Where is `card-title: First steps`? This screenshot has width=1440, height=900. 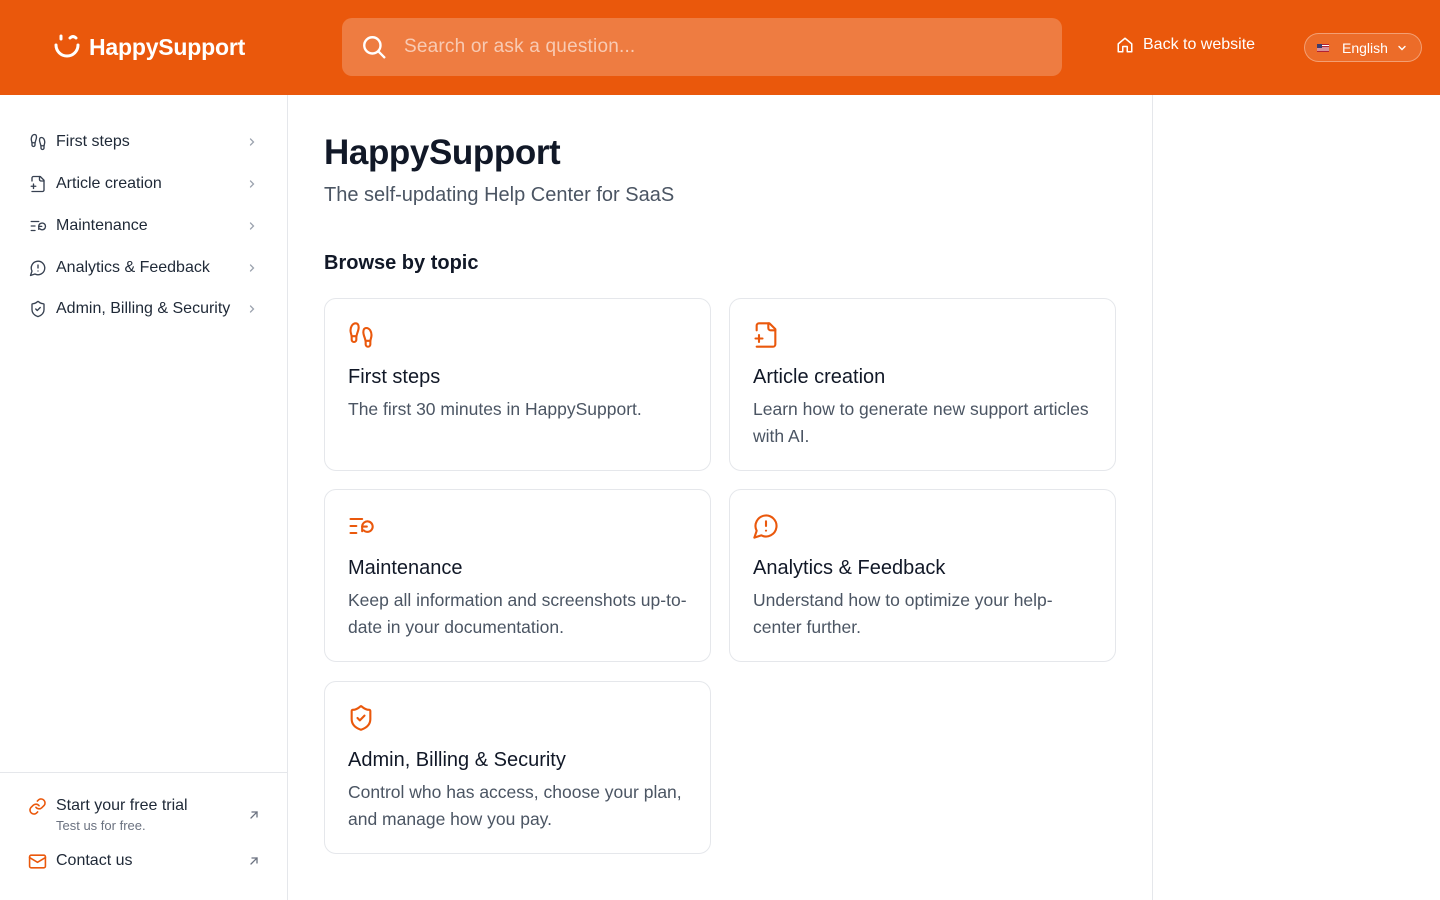 card-title: First steps is located at coordinates (394, 377).